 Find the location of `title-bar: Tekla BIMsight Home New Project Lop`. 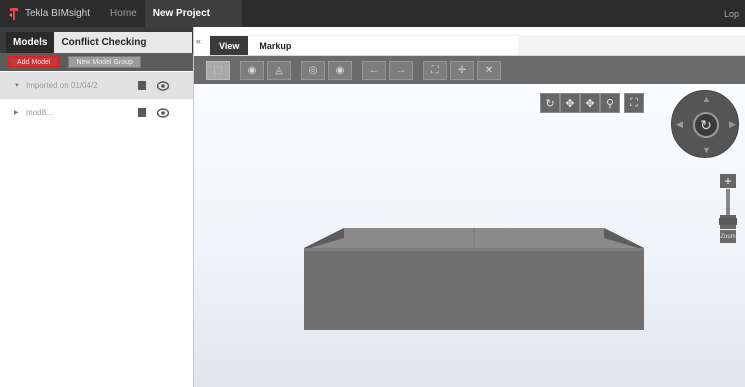

title-bar: Tekla BIMsight Home New Project Lop is located at coordinates (372, 13).